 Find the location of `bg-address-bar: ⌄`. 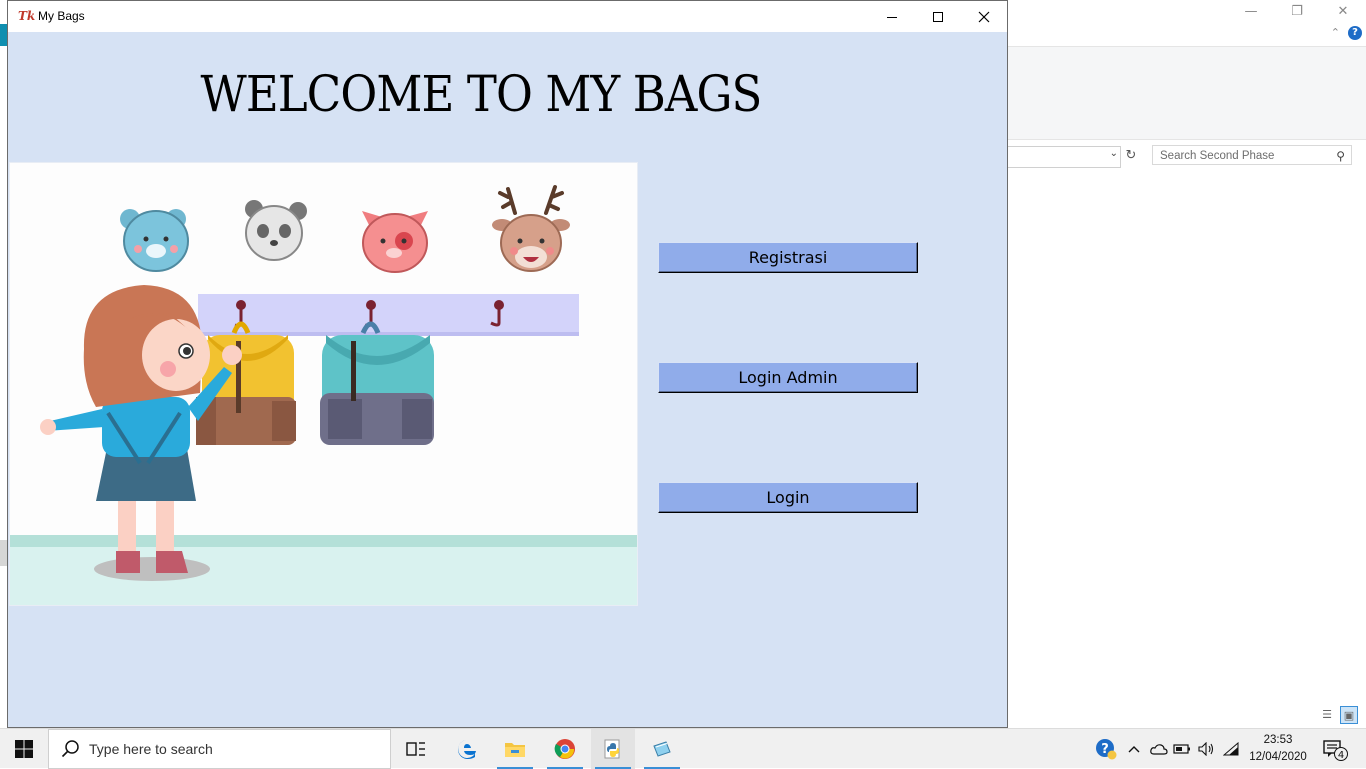

bg-address-bar: ⌄ is located at coordinates (1064, 157).